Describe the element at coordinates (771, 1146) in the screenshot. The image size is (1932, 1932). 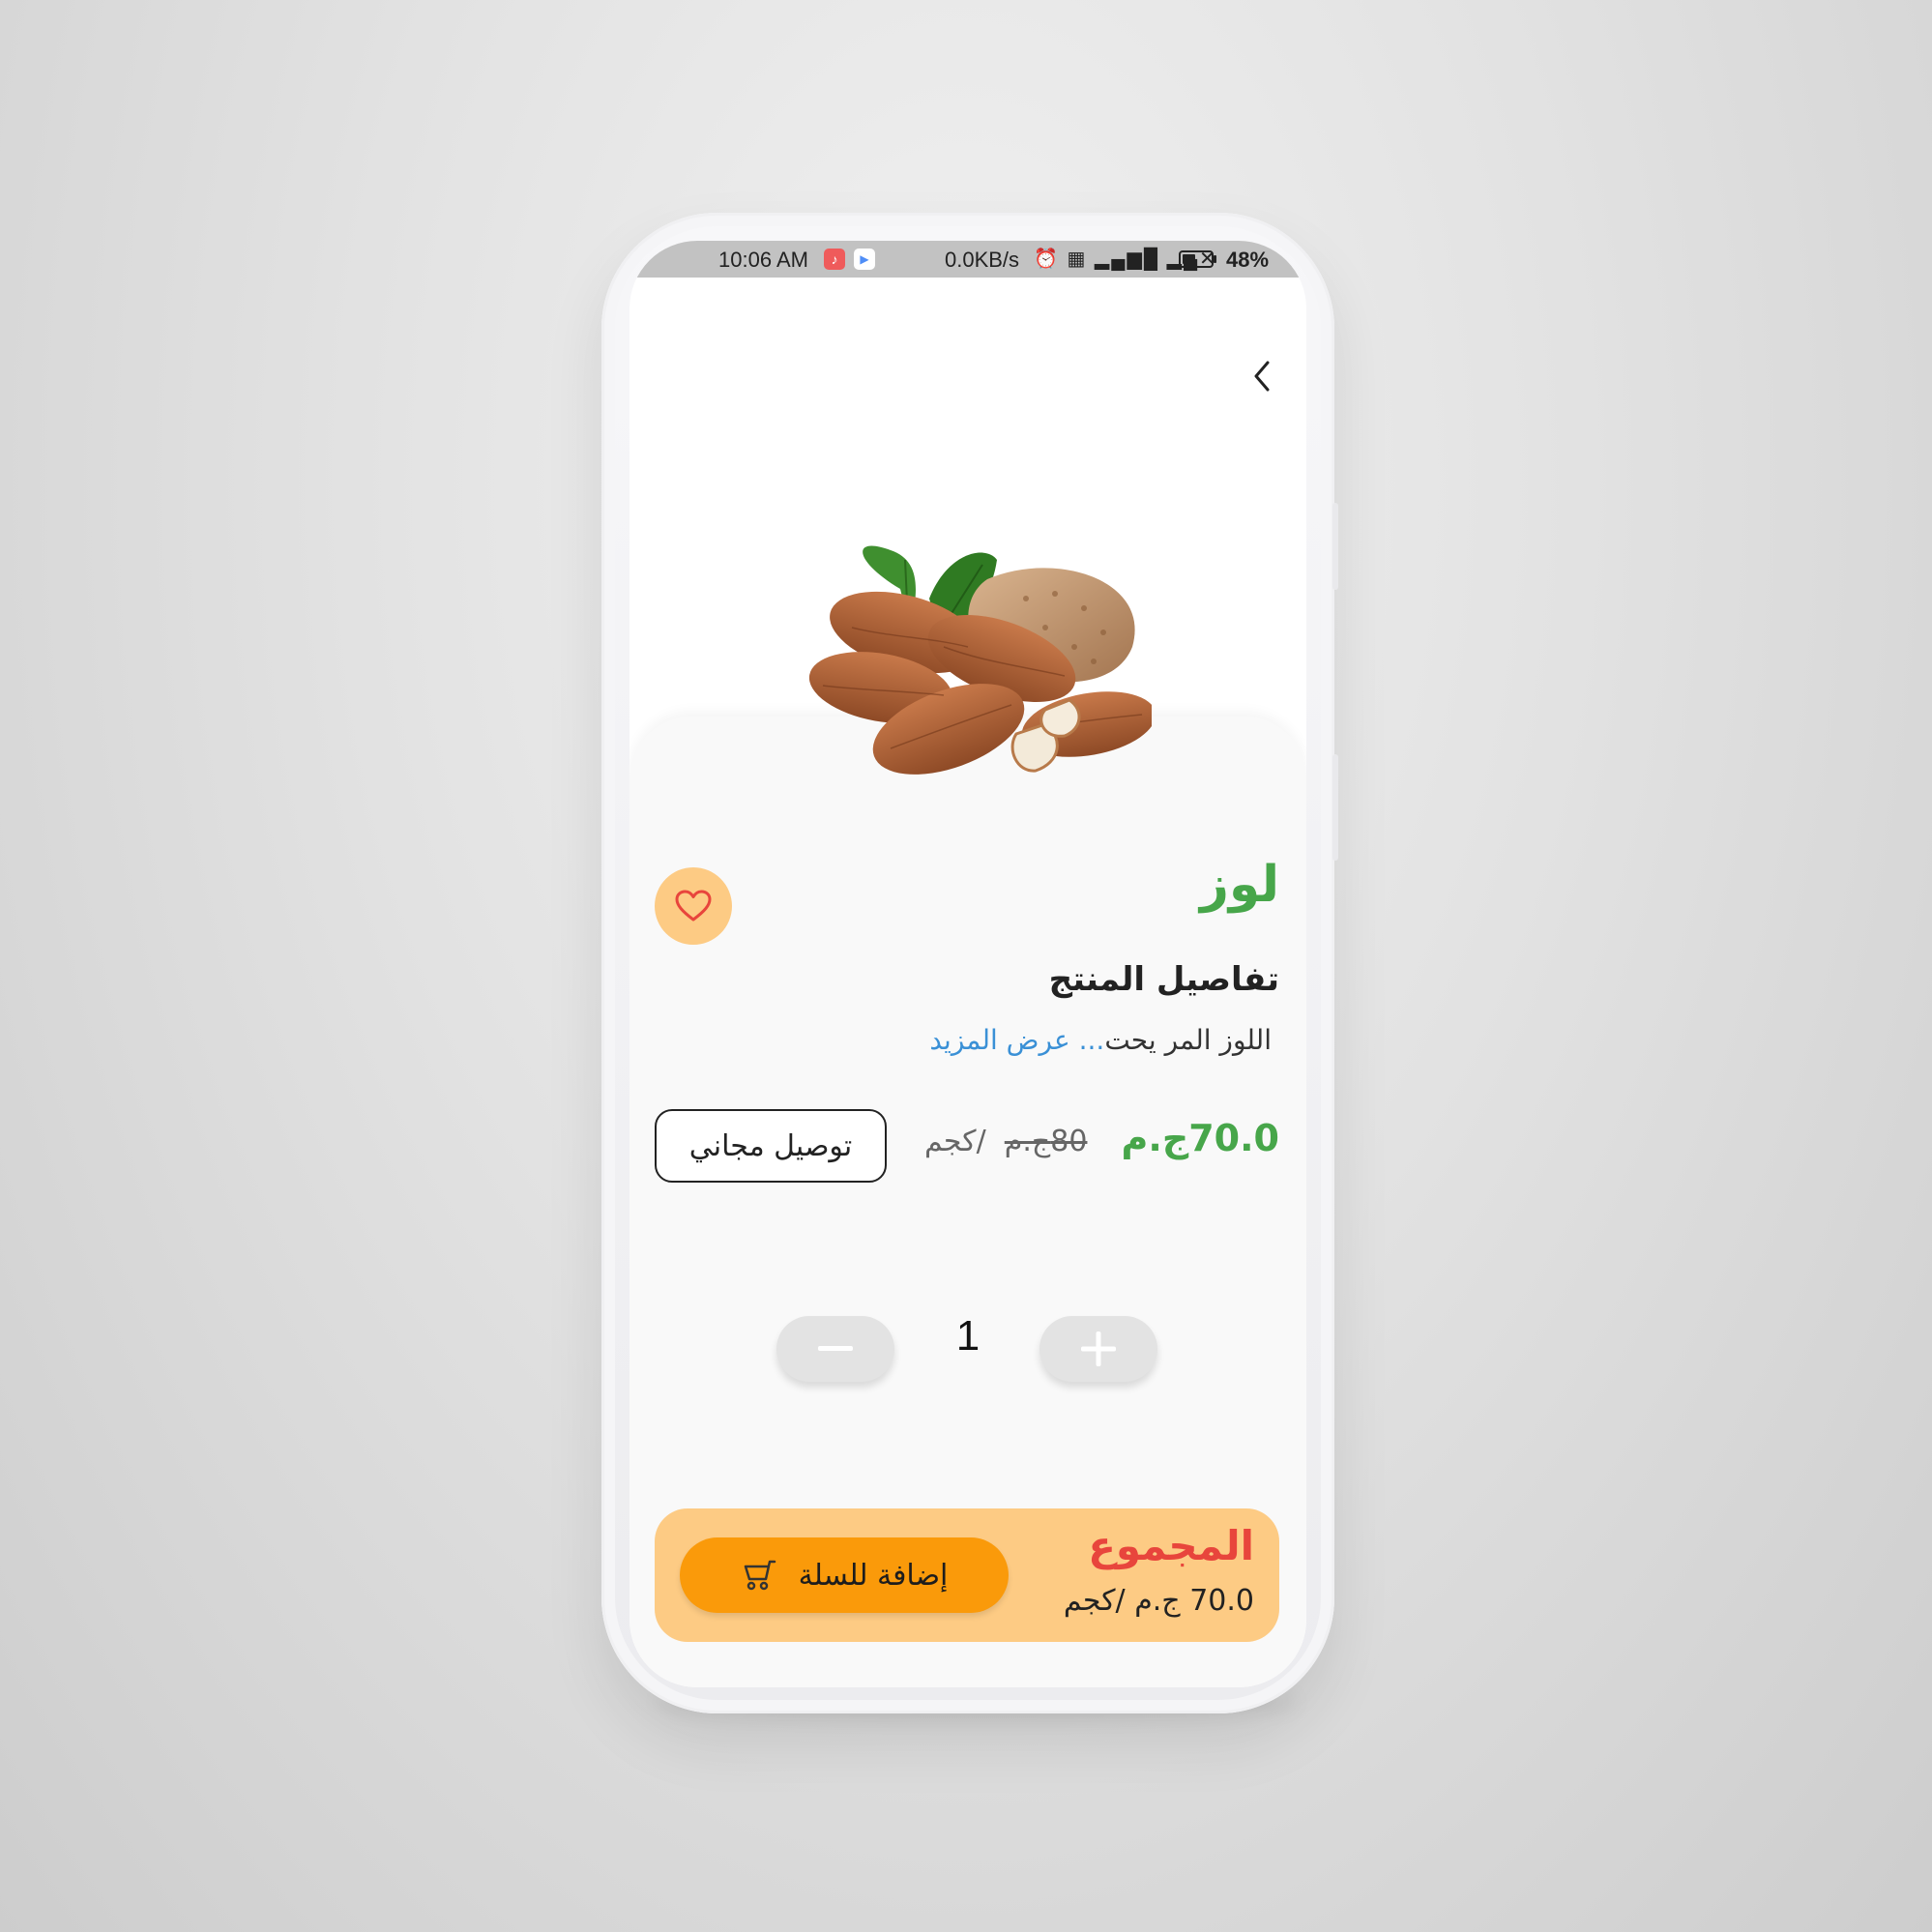
I see `free-delivery-badge: توصيل مجاني` at that location.